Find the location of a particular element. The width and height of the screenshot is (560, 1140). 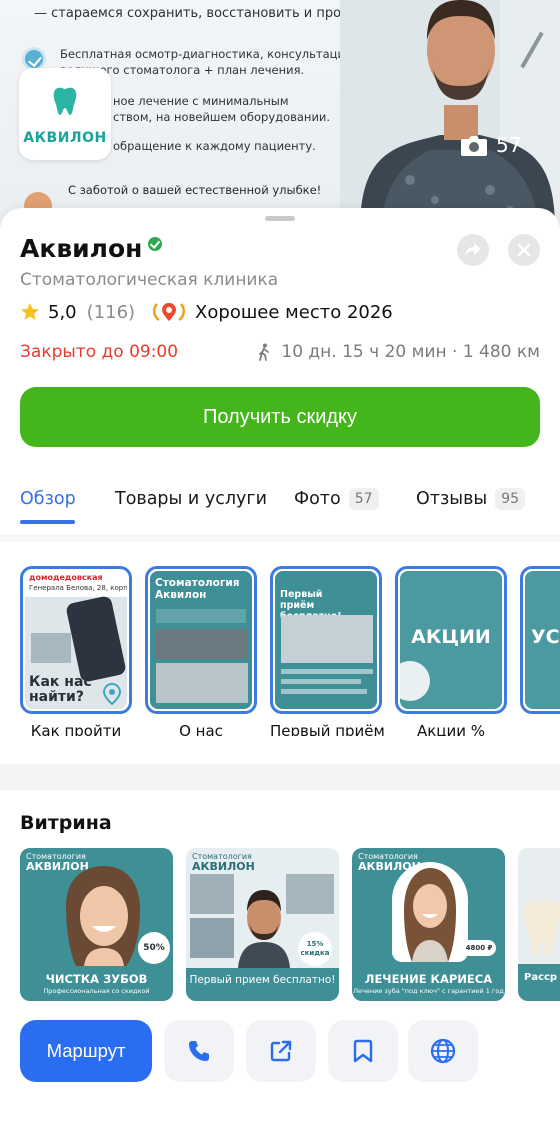

distance-text: 10 дн. 15 ч 20 мин · 1 480 км is located at coordinates (410, 352).